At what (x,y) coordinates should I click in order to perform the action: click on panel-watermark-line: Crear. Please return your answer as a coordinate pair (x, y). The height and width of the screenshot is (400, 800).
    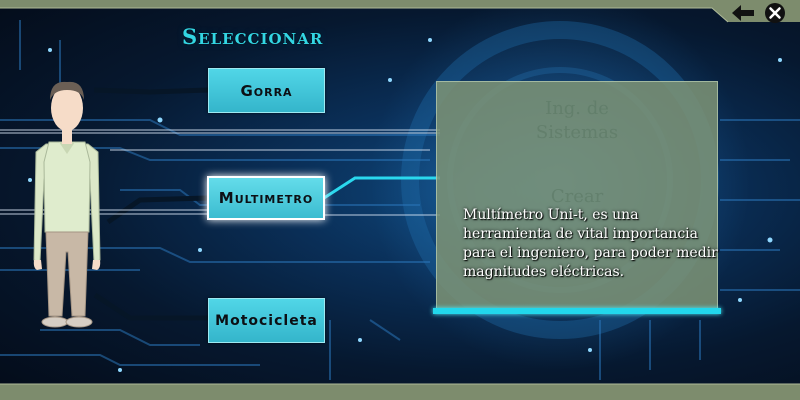
    Looking at the image, I should click on (577, 196).